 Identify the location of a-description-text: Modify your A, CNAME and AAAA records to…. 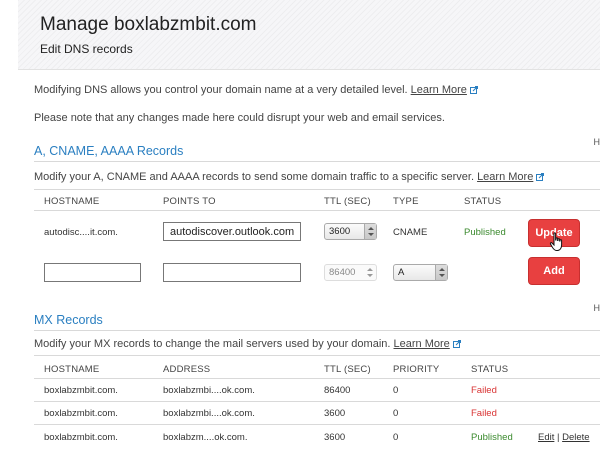
(254, 177).